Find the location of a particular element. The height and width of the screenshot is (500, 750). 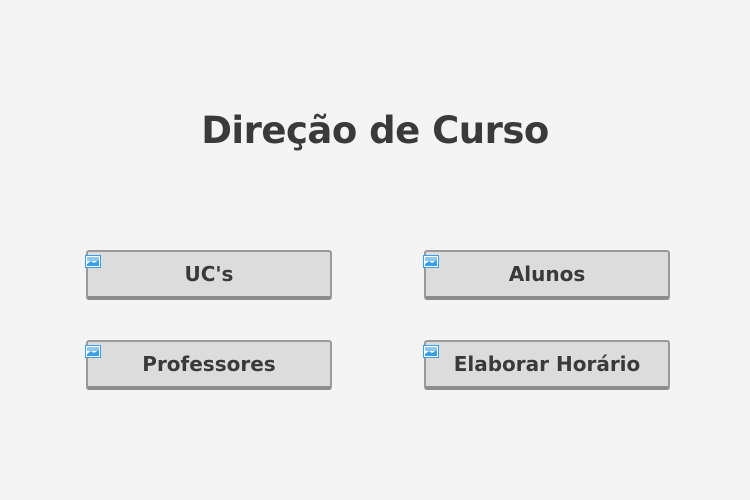

alunos-button: Alunos is located at coordinates (546, 274).